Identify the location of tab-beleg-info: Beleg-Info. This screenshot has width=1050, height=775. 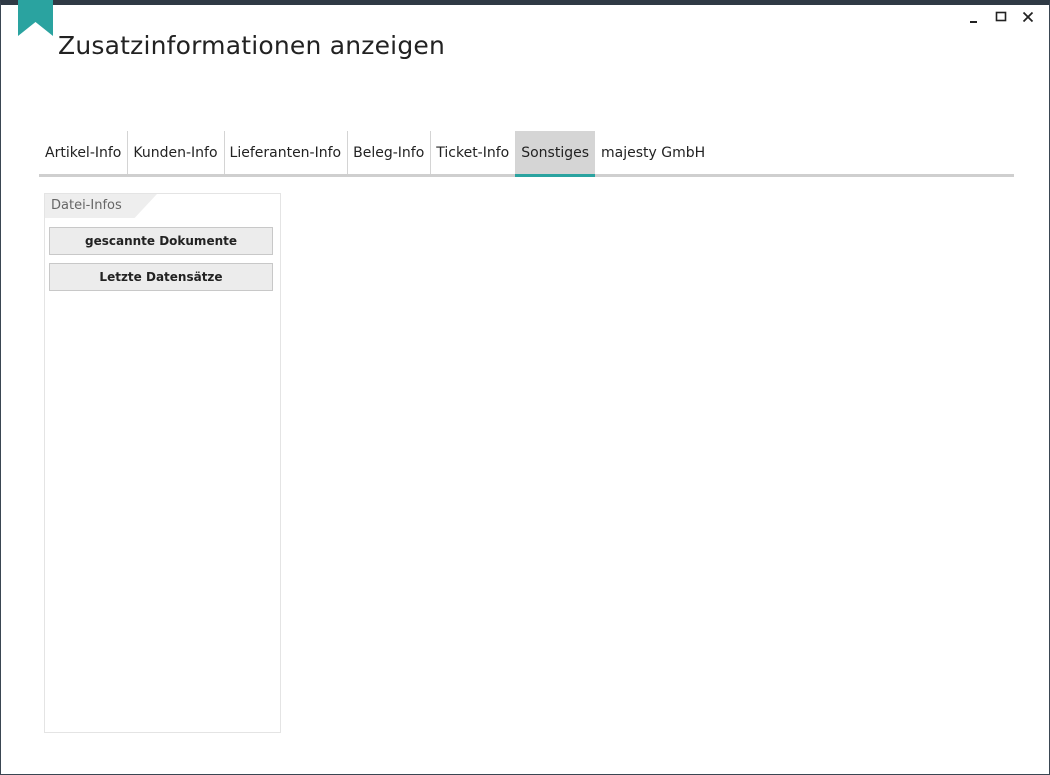
(388, 152).